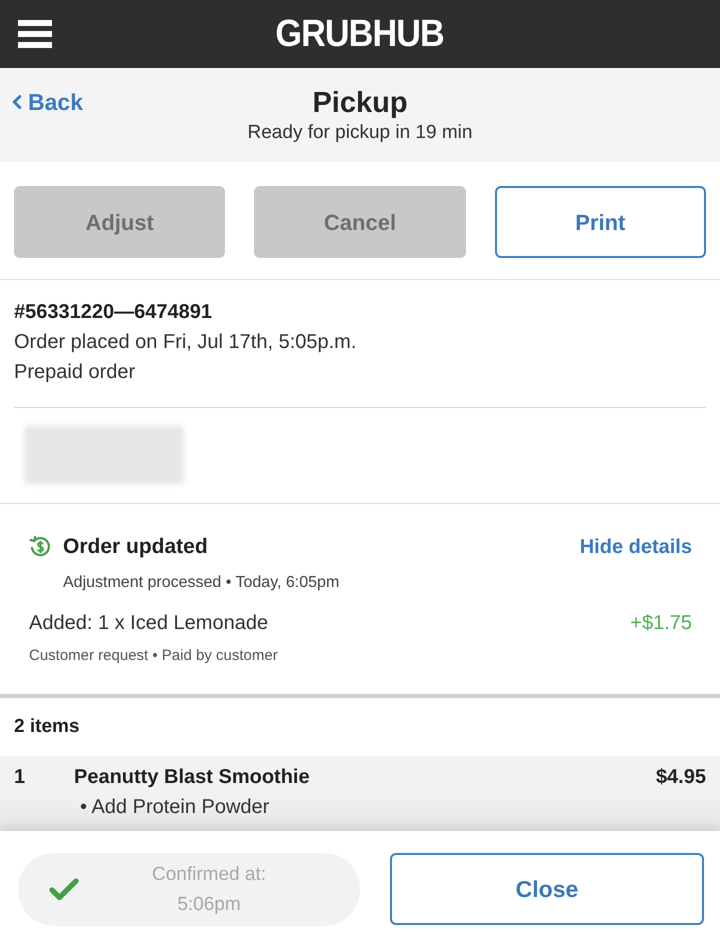 The width and height of the screenshot is (720, 946). What do you see at coordinates (360, 34) in the screenshot?
I see `app-logo: GRUBHUB` at bounding box center [360, 34].